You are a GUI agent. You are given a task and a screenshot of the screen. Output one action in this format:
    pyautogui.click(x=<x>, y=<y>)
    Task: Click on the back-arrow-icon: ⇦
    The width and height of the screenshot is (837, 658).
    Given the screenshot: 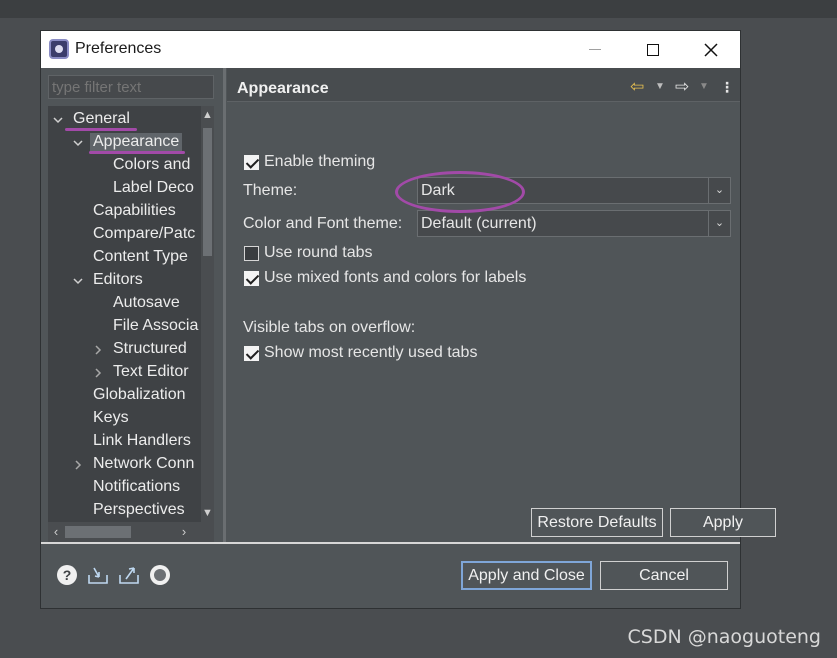 What is the action you would take?
    pyautogui.click(x=637, y=87)
    